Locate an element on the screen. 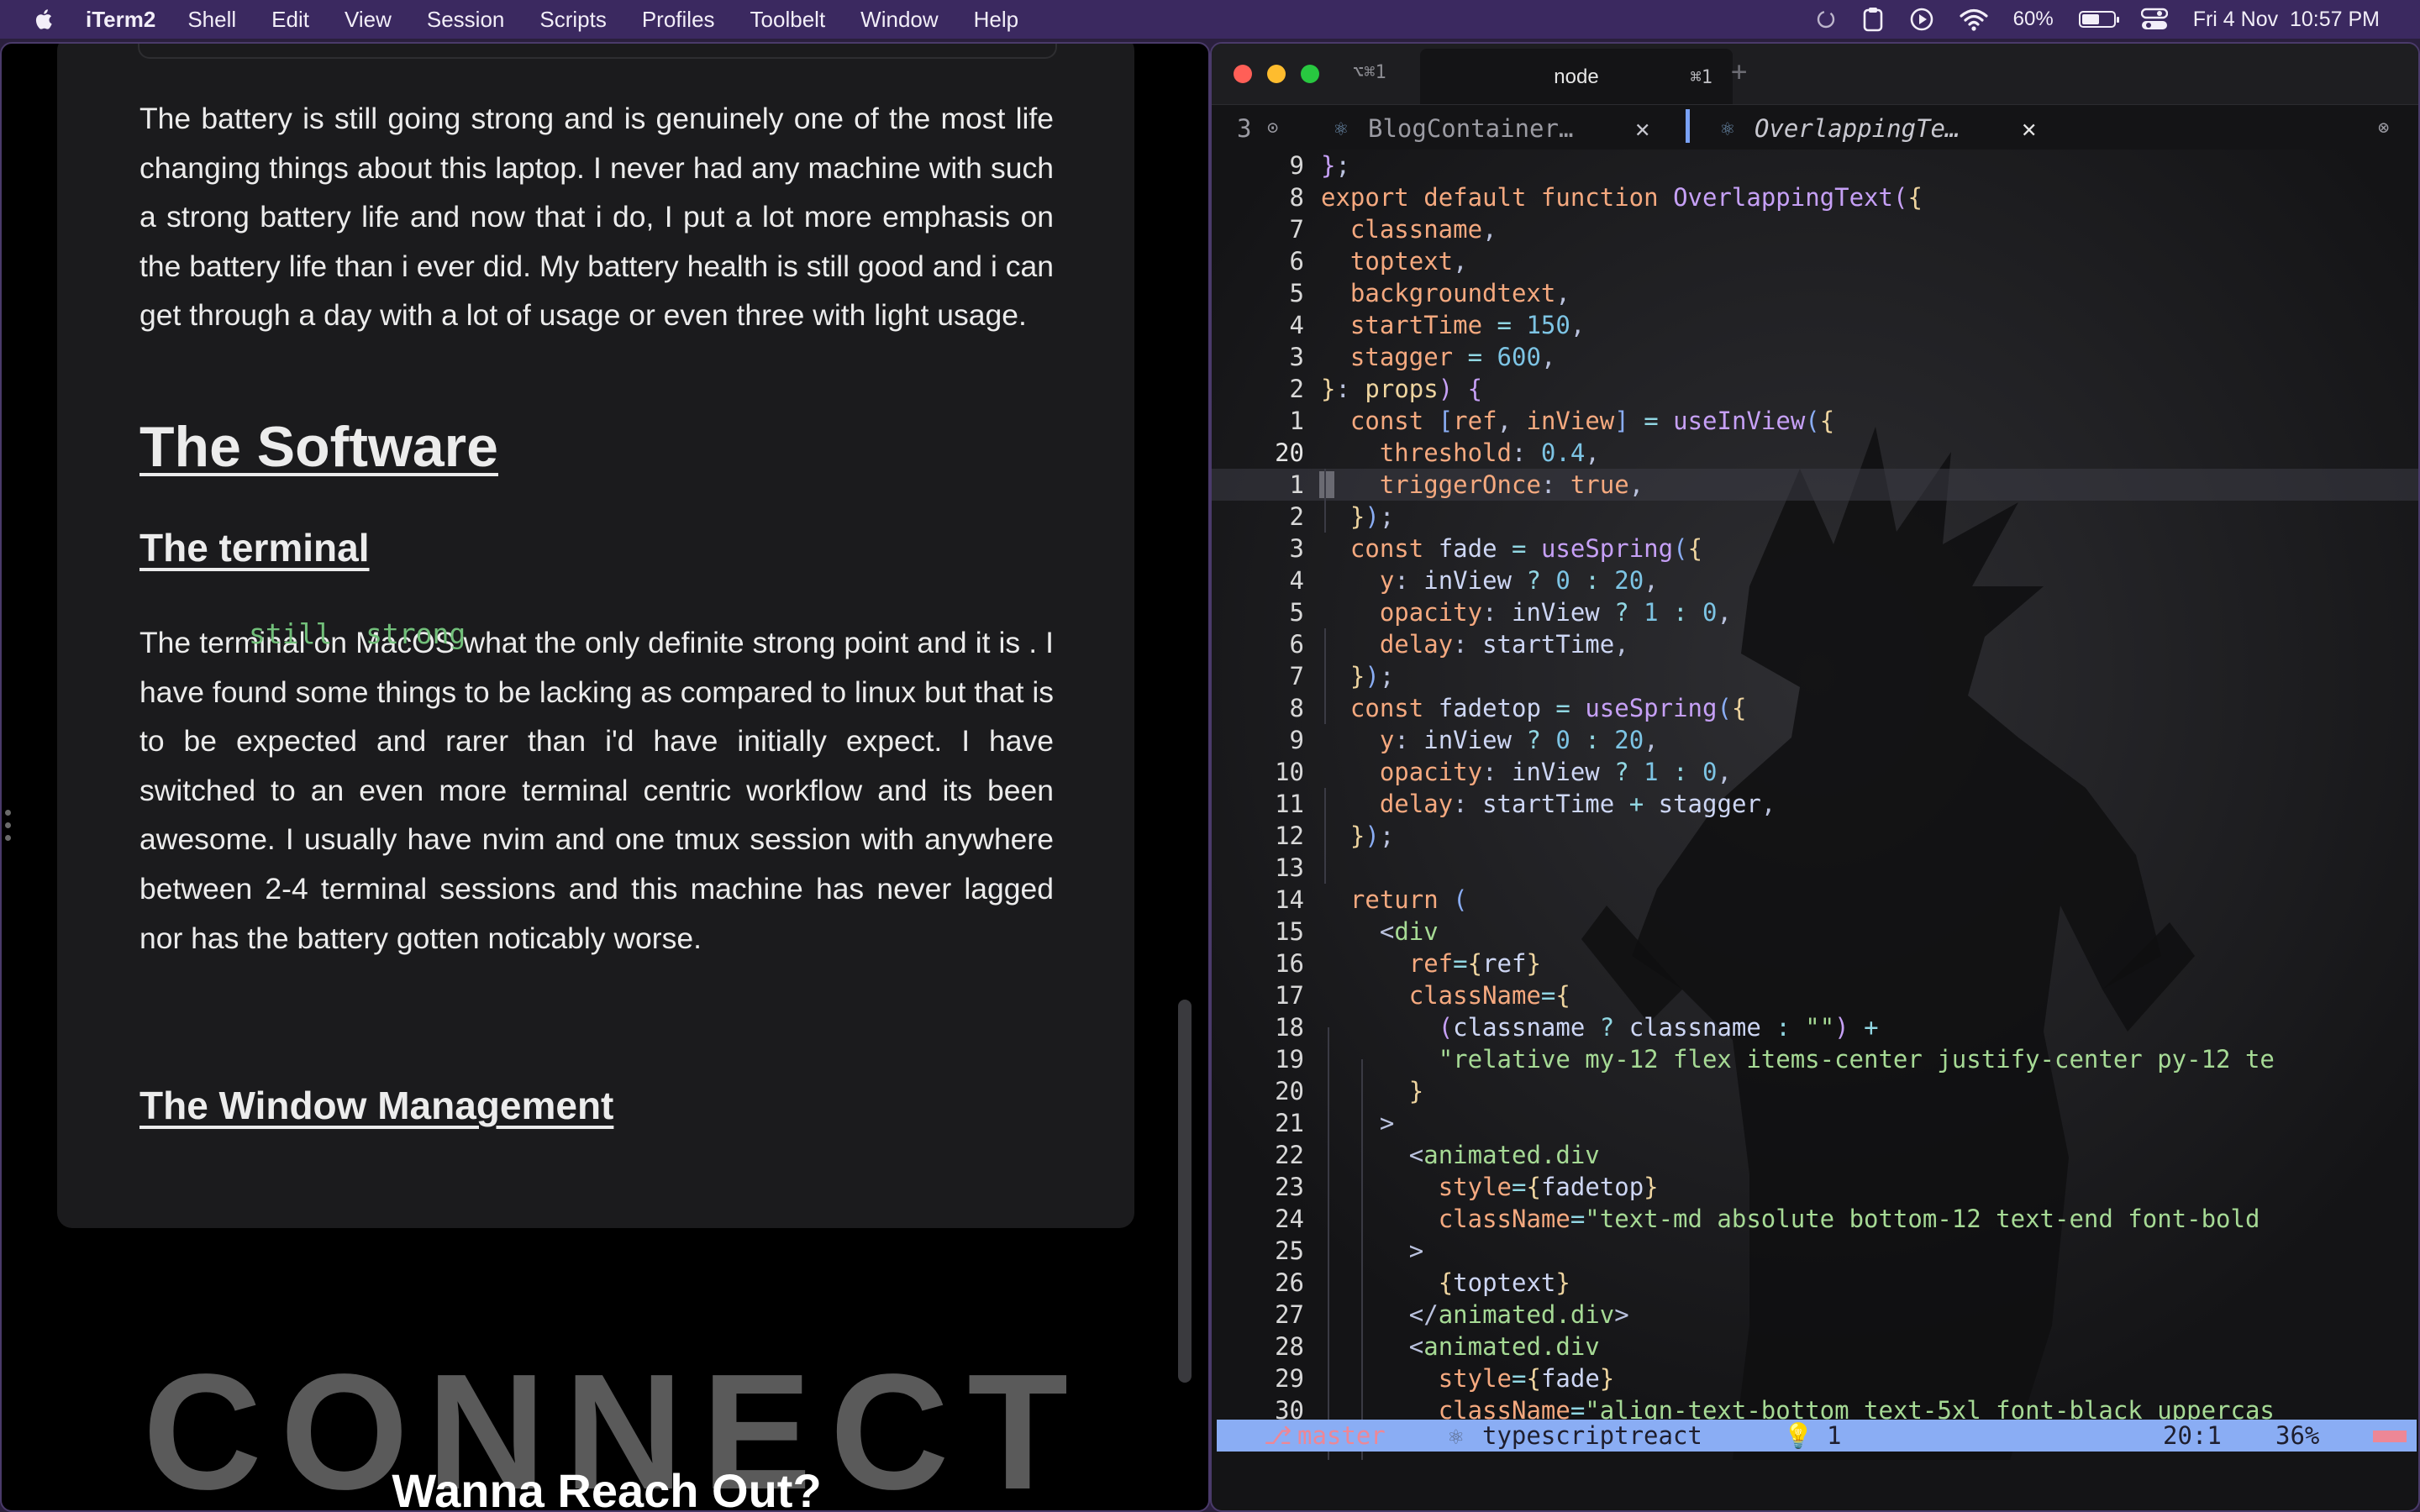  card-inner-edge is located at coordinates (597, 51).